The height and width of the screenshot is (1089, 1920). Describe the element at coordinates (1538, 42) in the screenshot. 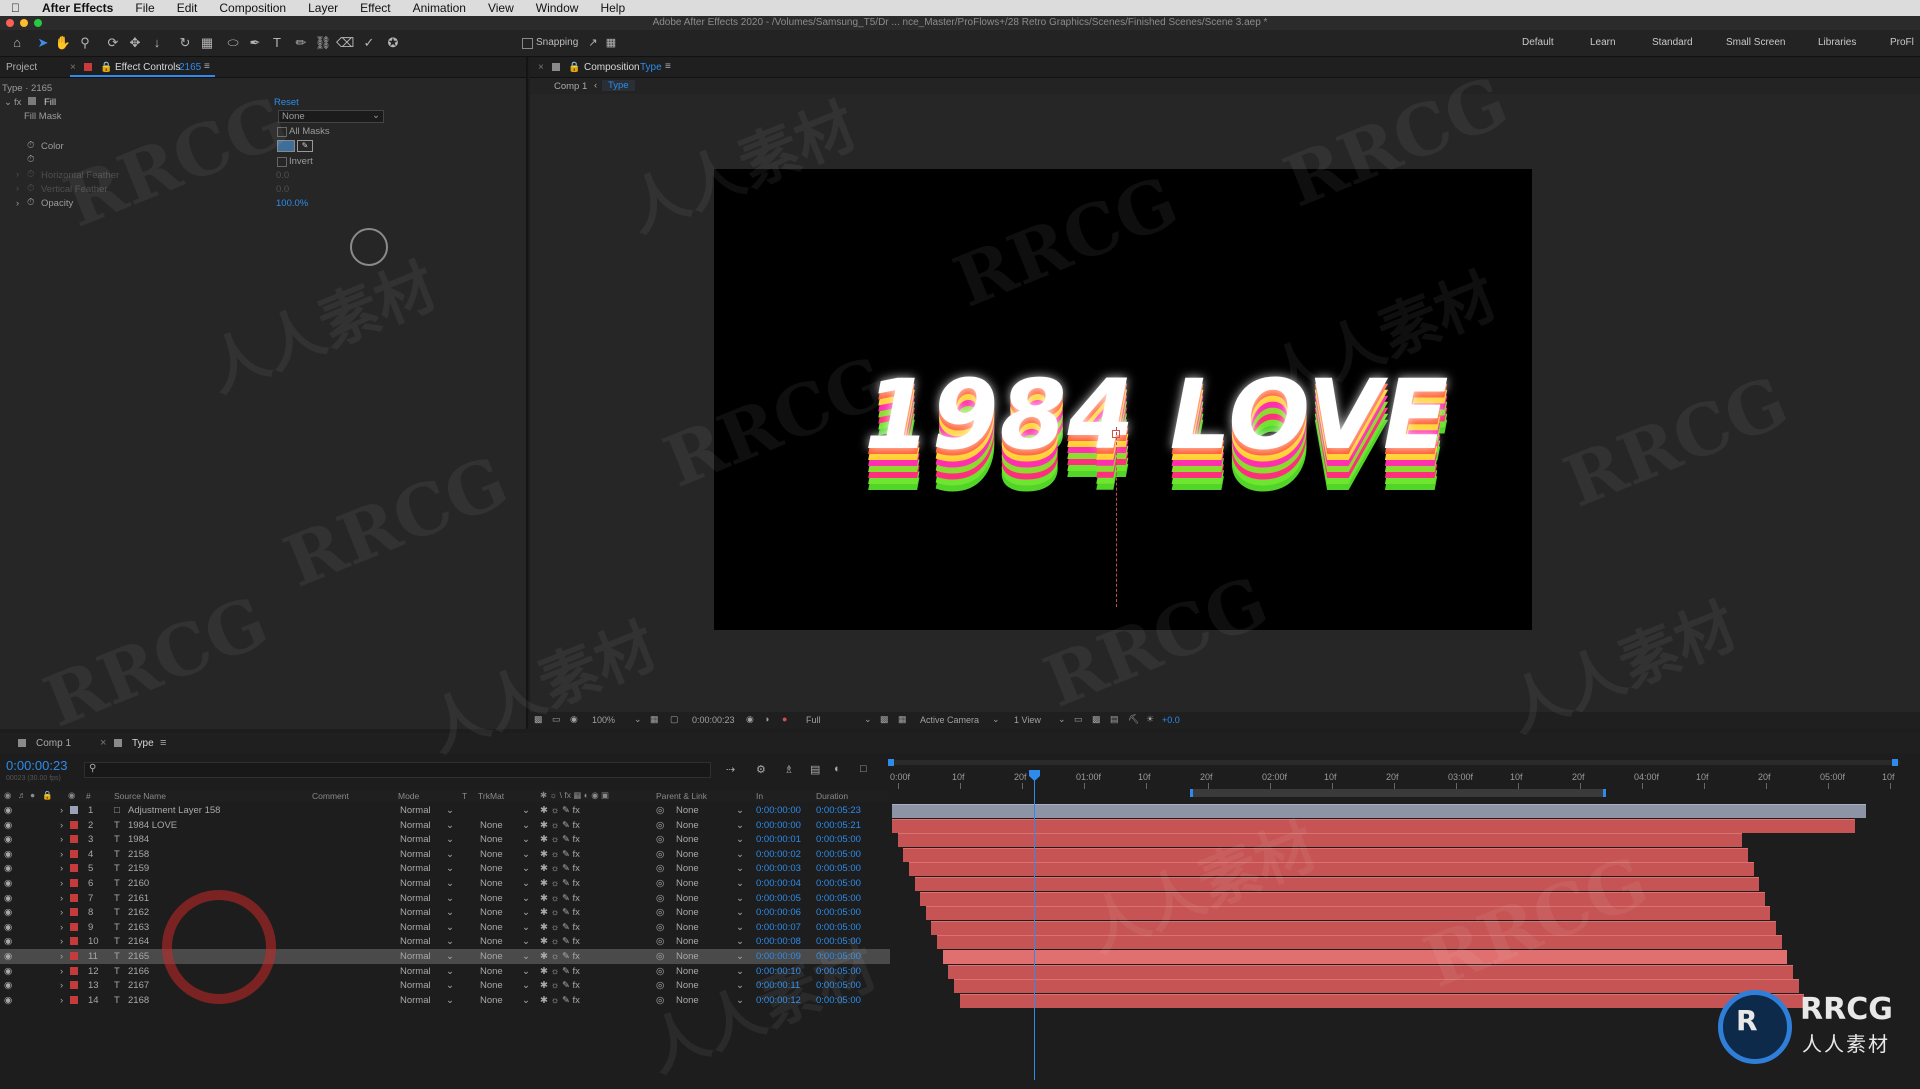

I see `workspace-default: Default` at that location.